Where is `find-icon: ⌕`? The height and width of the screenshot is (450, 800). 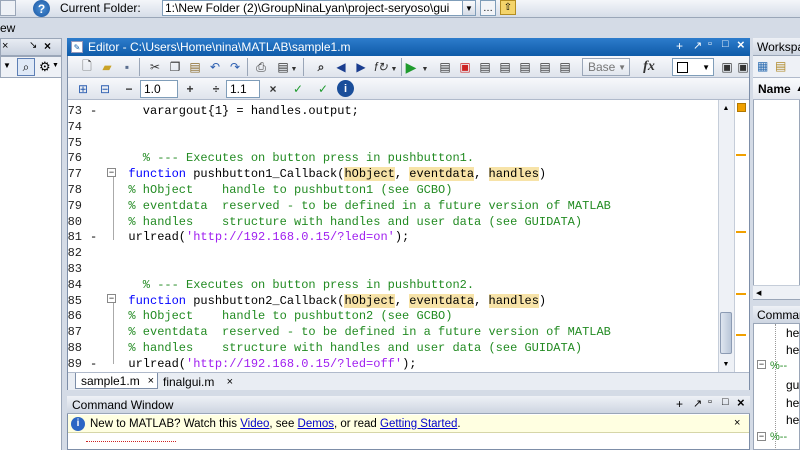
find-icon: ⌕ is located at coordinates (321, 67).